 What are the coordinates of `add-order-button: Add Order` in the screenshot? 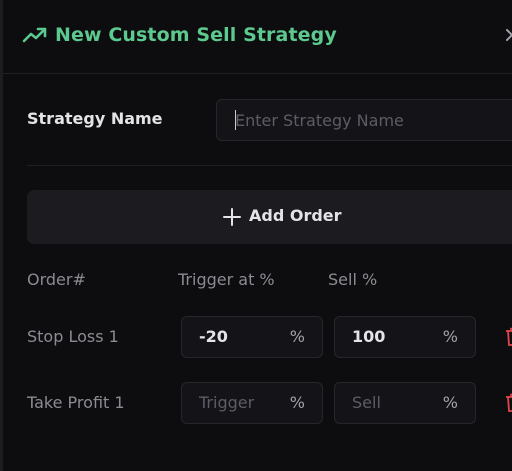 It's located at (269, 217).